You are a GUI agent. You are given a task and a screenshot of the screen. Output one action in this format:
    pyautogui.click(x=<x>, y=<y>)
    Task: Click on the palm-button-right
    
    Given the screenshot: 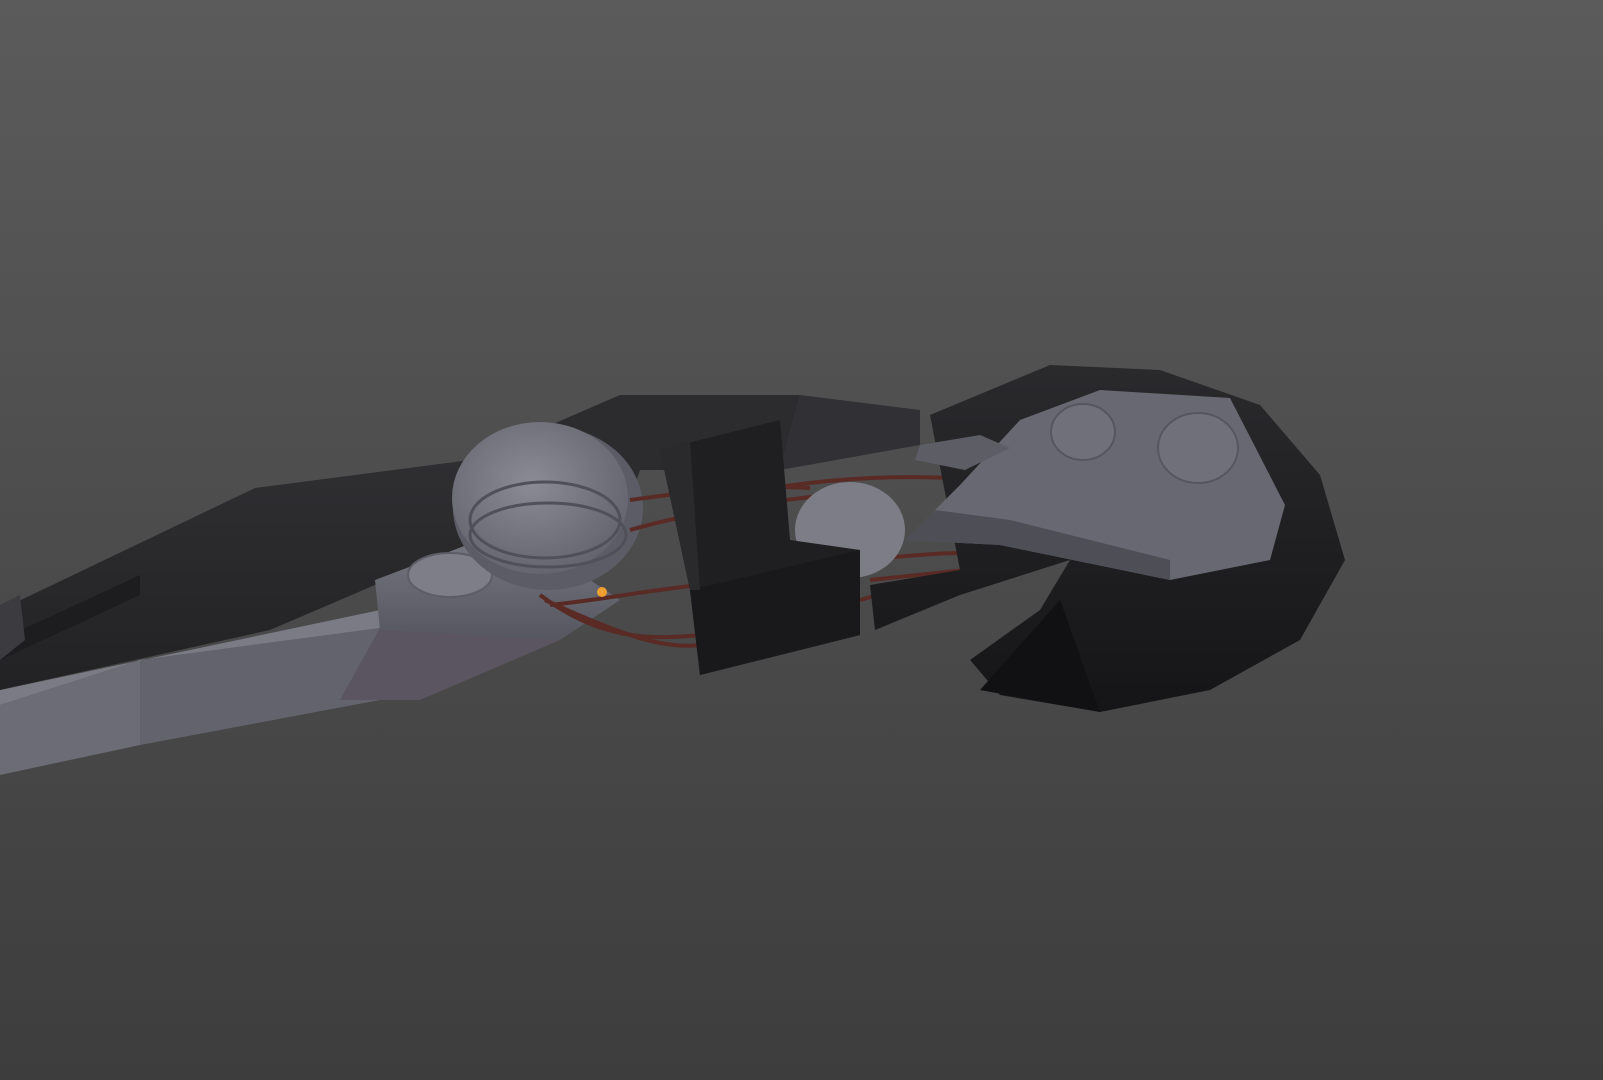 What is the action you would take?
    pyautogui.click(x=1198, y=448)
    